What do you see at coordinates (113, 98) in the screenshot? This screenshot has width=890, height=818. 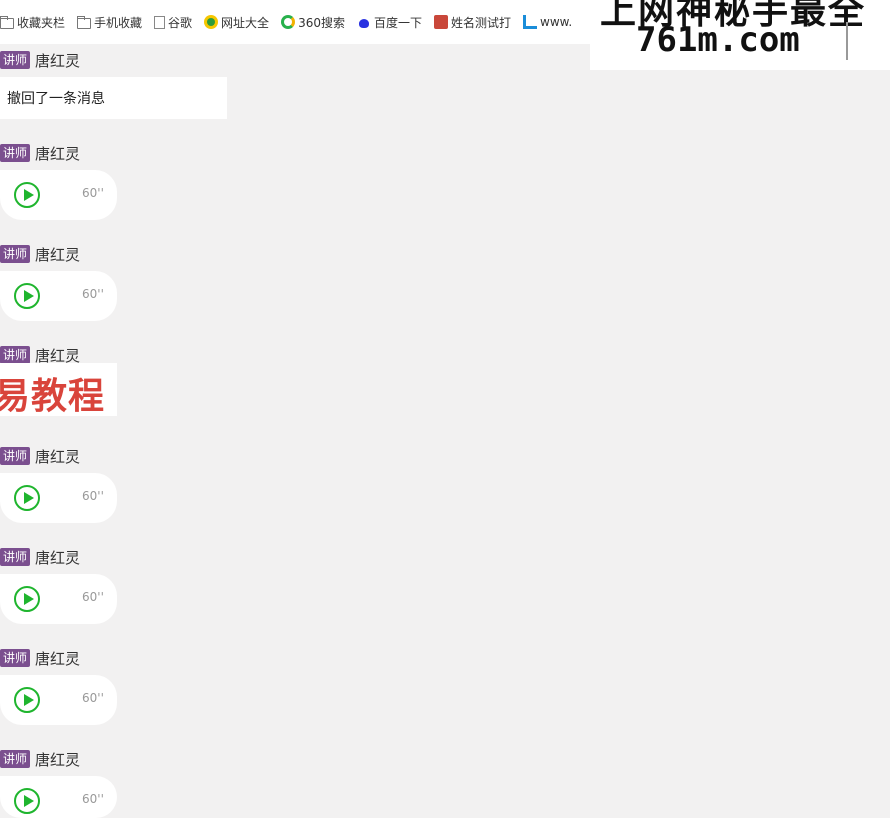 I see `recalled-message-bubble: 撤回了一条消息` at bounding box center [113, 98].